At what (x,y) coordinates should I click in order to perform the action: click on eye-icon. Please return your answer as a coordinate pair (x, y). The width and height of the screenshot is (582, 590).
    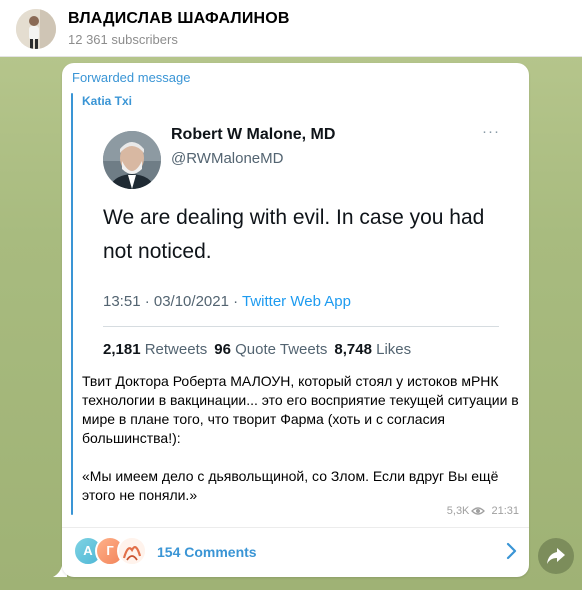
    Looking at the image, I should click on (478, 511).